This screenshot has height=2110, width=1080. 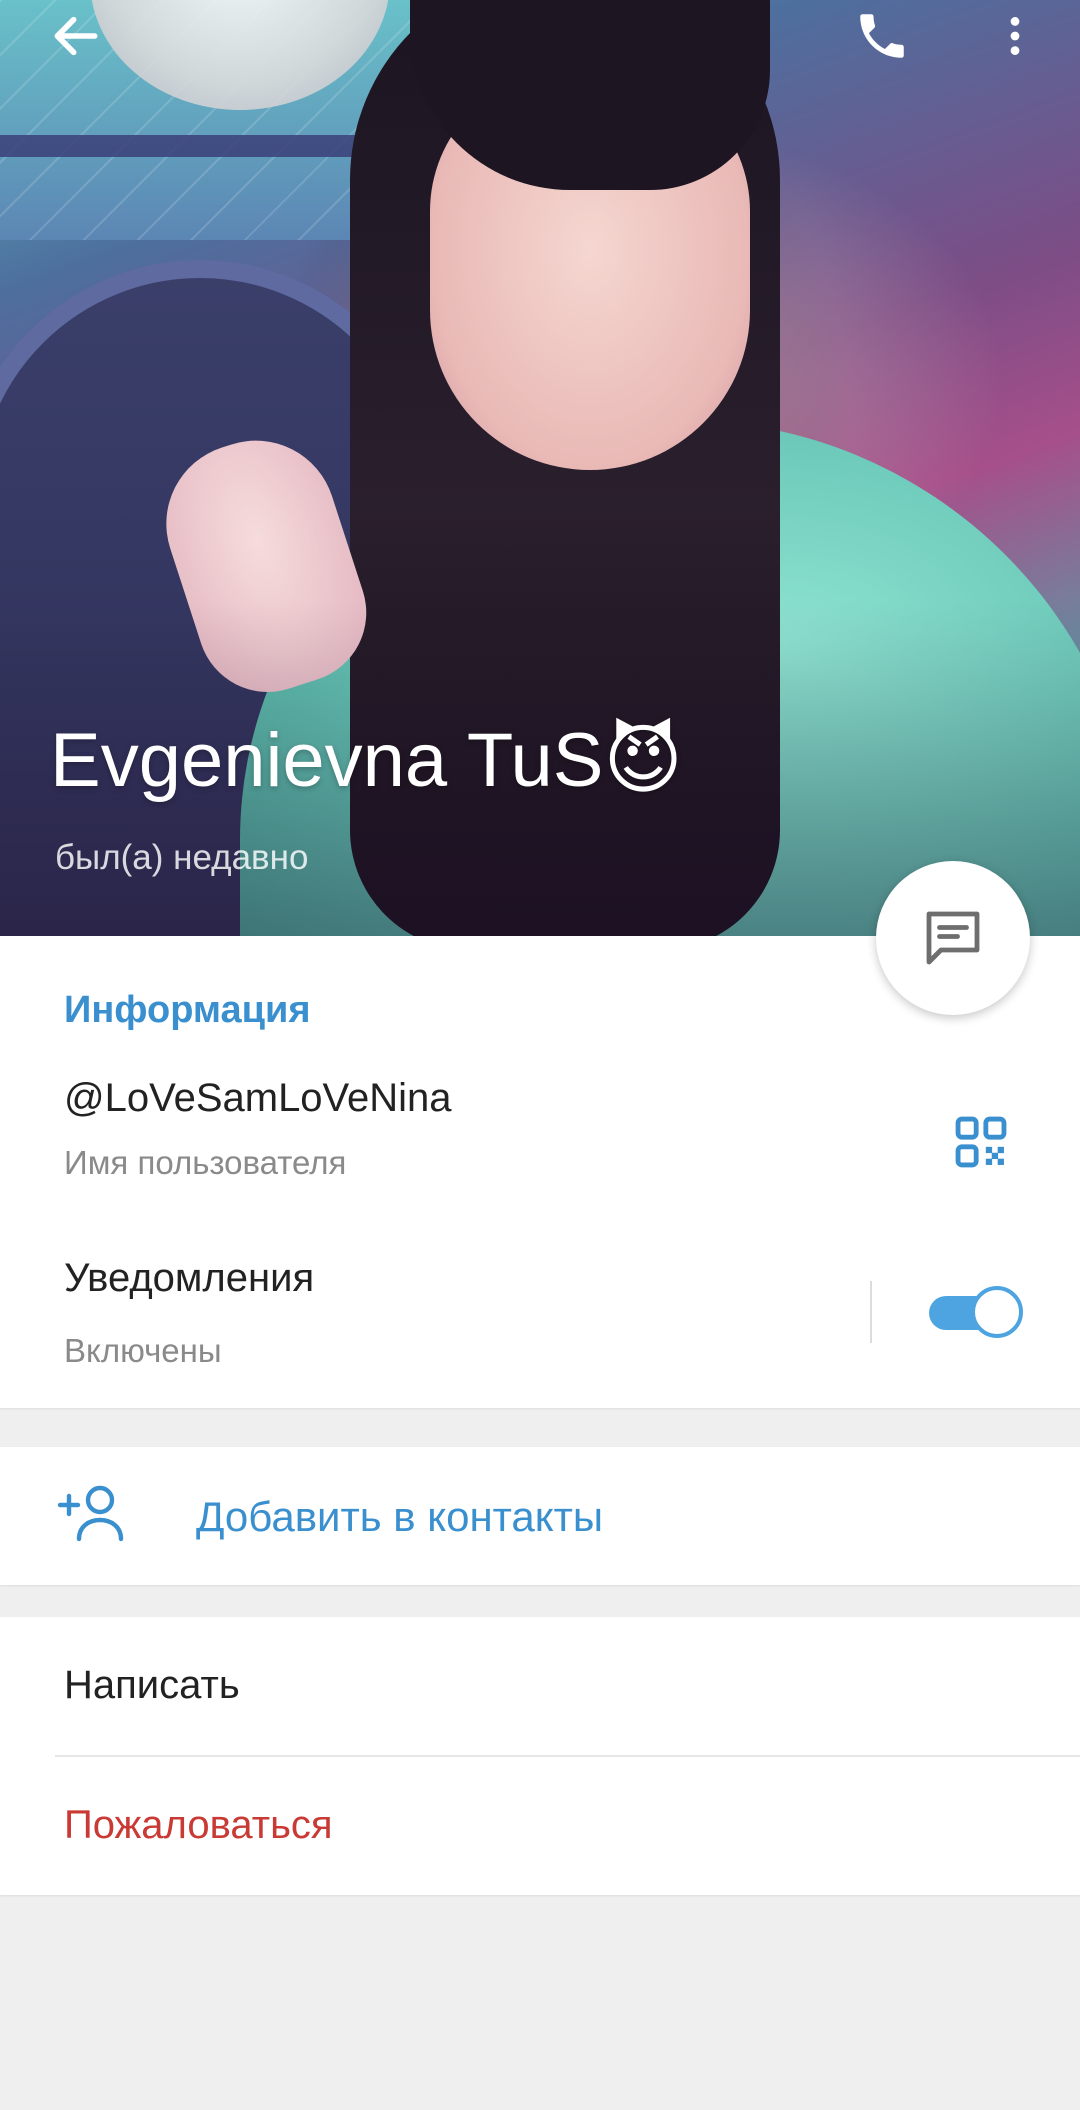 I want to click on notifications-toggle, so click(x=974, y=1312).